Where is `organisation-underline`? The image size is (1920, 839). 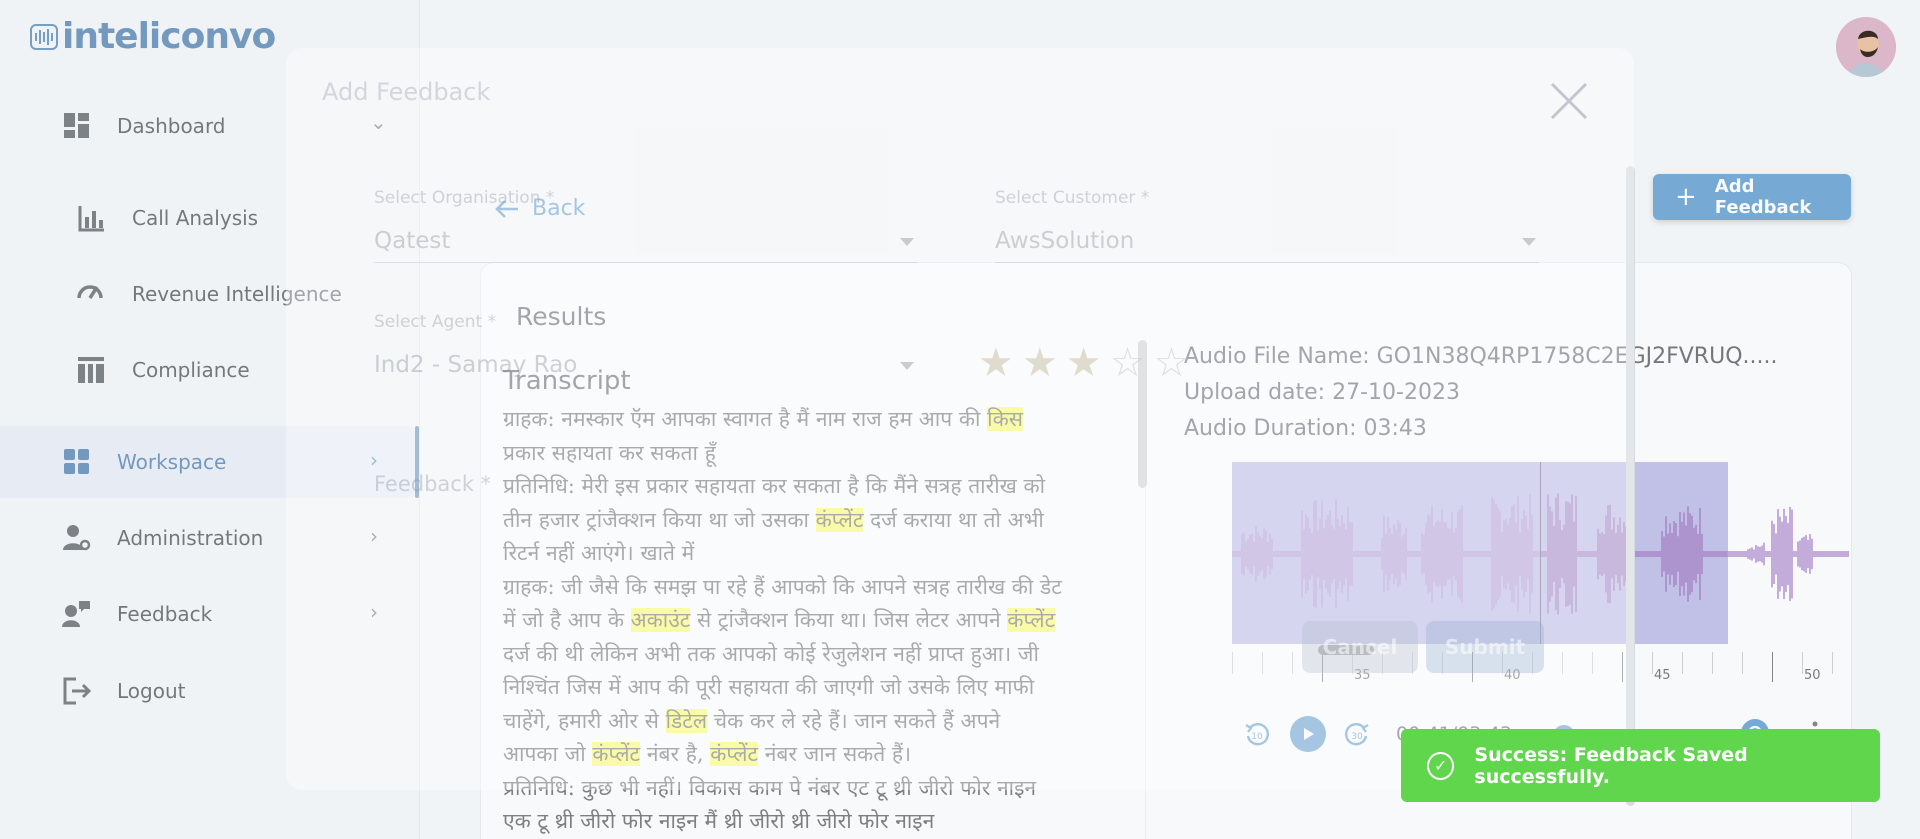 organisation-underline is located at coordinates (646, 262).